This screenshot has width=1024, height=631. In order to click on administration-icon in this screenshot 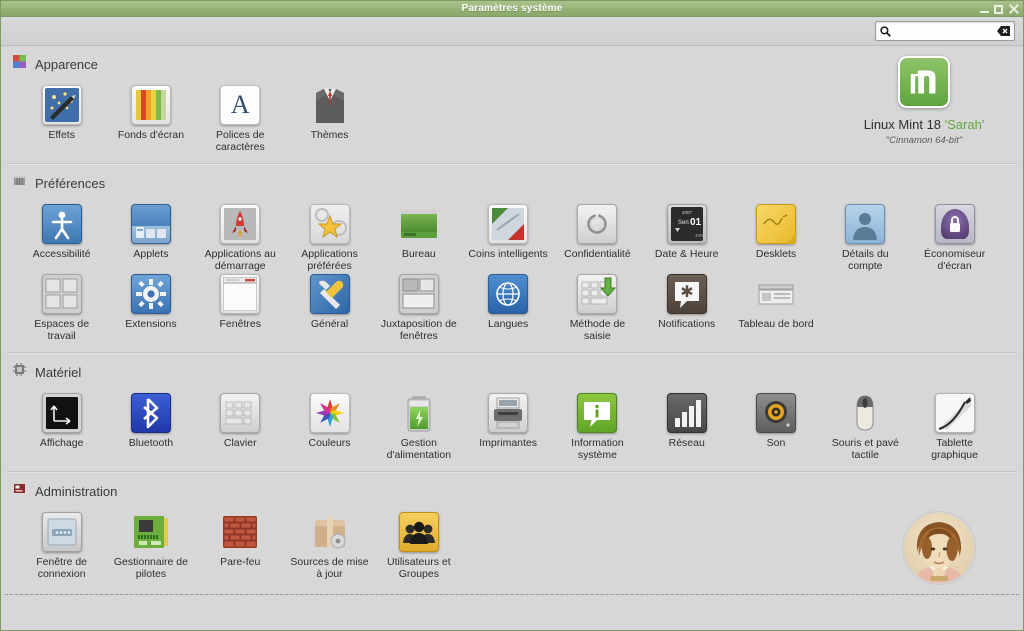, I will do `click(19, 491)`.